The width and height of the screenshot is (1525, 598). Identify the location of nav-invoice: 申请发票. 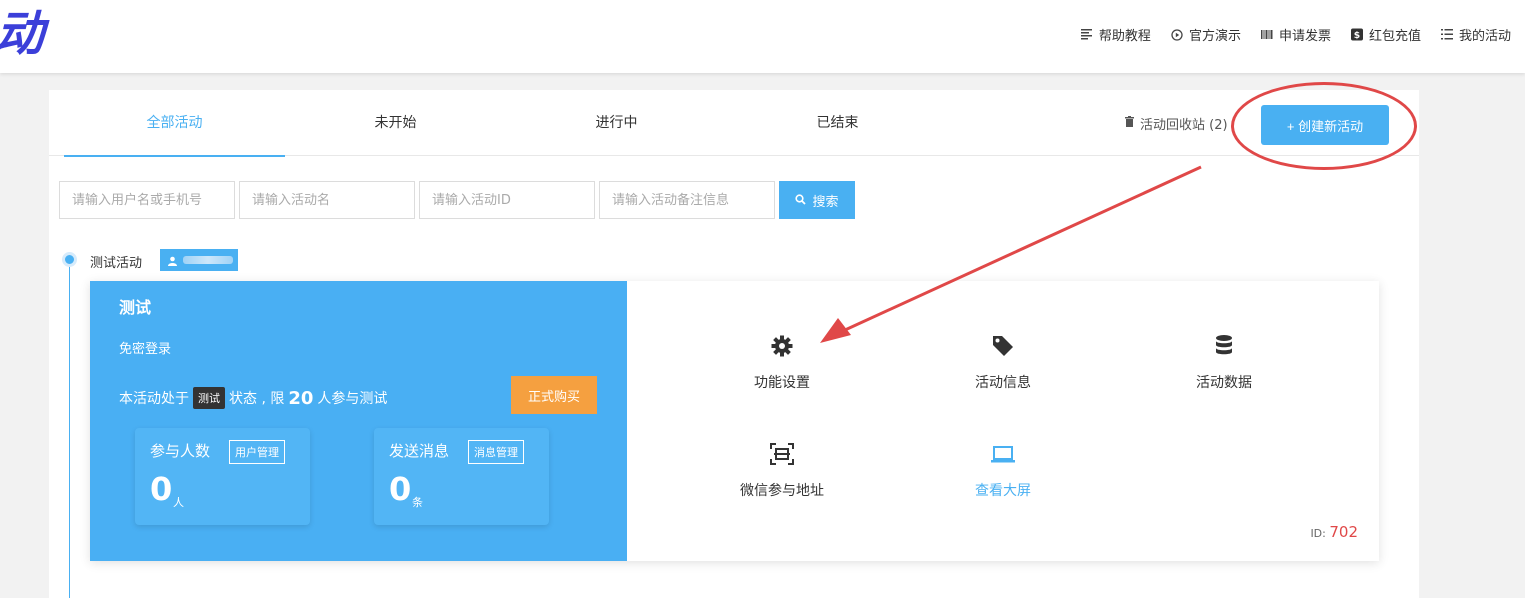
(1295, 34).